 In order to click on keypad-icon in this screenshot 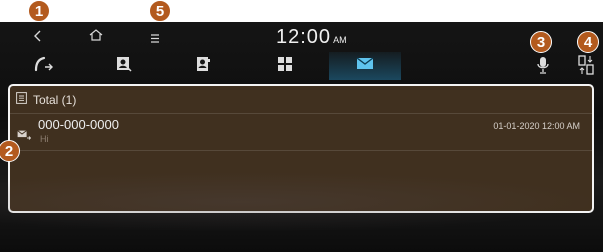, I will do `click(285, 66)`.